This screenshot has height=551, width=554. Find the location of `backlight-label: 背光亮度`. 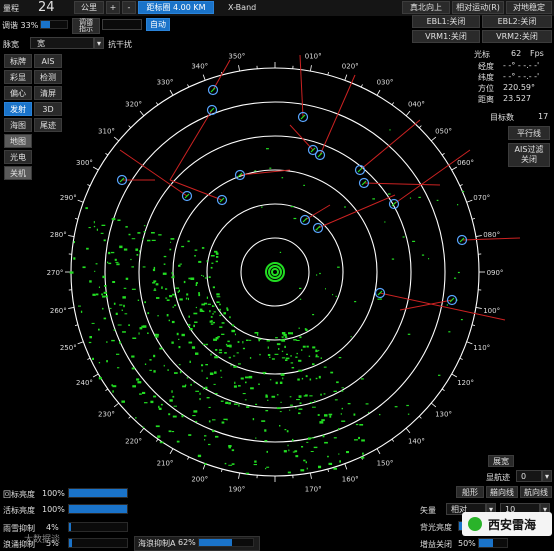

backlight-label: 背光亮度 is located at coordinates (436, 527).